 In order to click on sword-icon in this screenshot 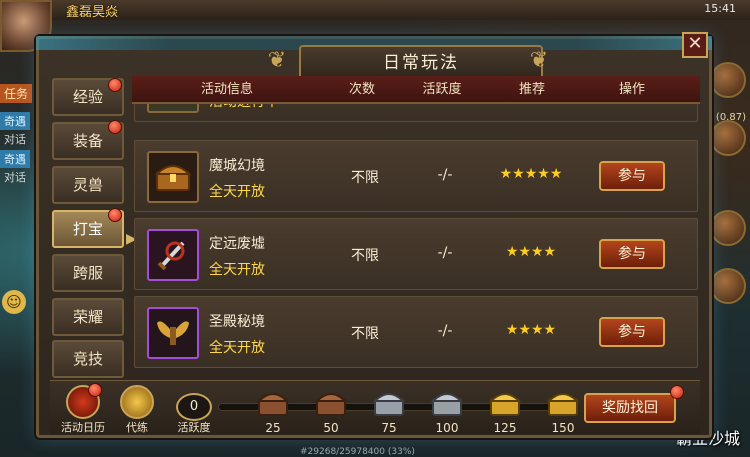, I will do `click(173, 255)`.